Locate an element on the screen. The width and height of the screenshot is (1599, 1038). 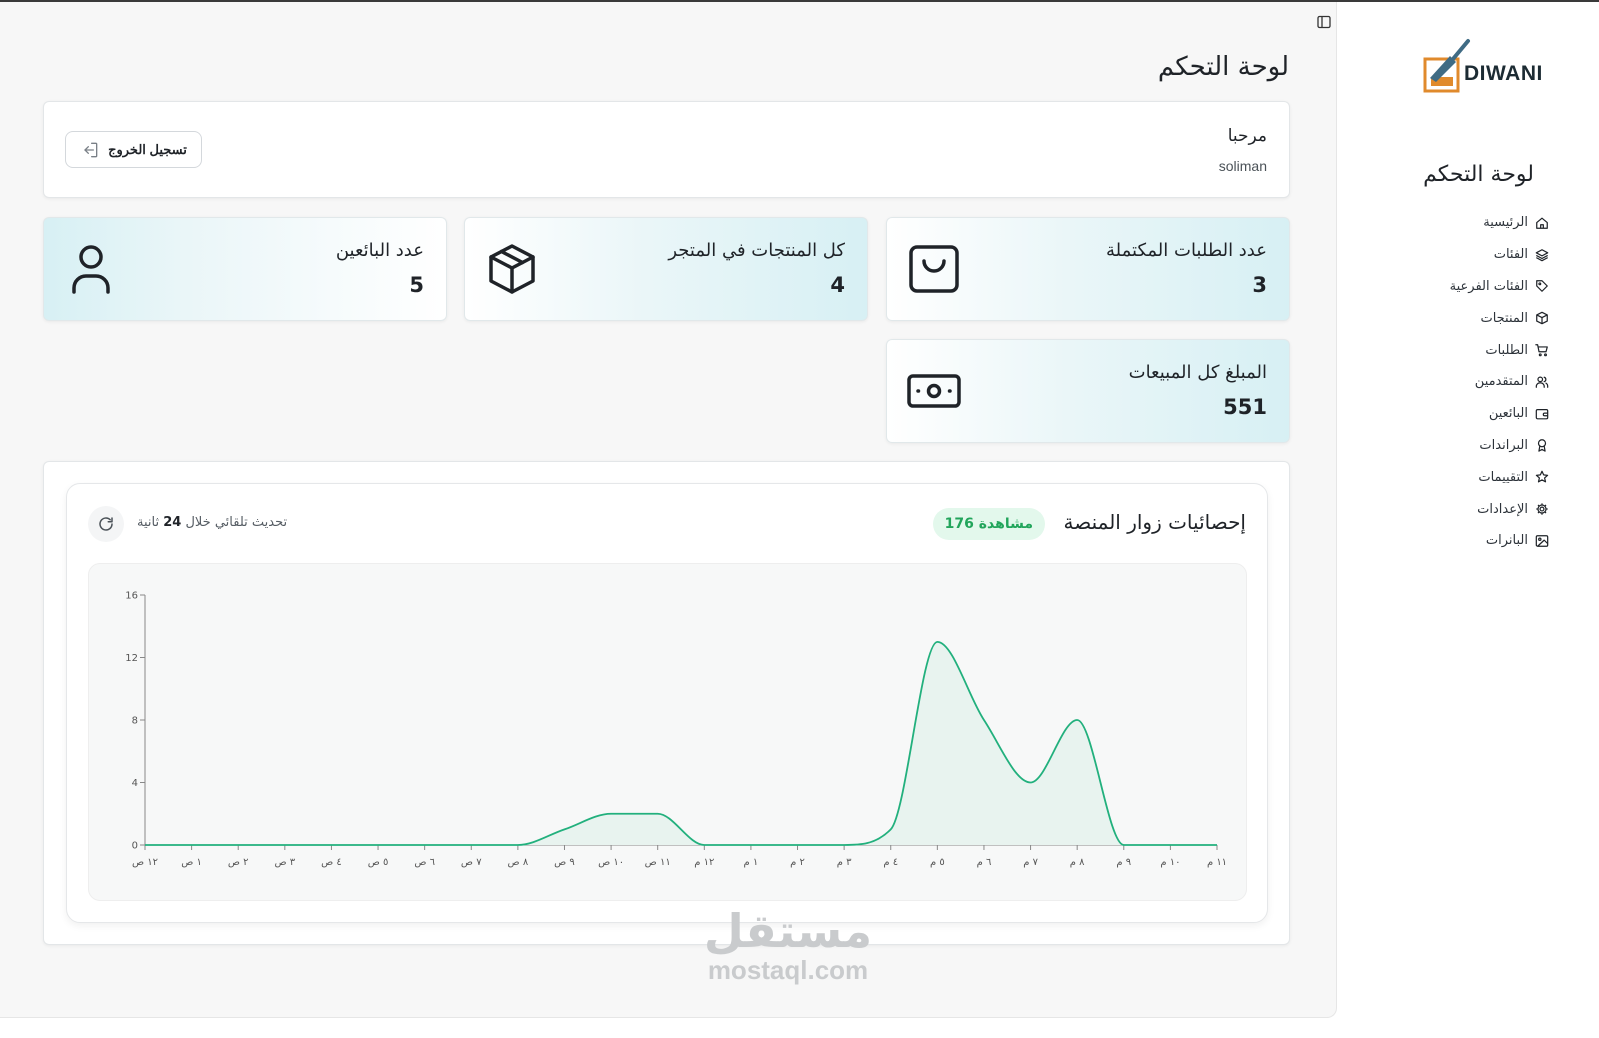
package-icon is located at coordinates (512, 269).